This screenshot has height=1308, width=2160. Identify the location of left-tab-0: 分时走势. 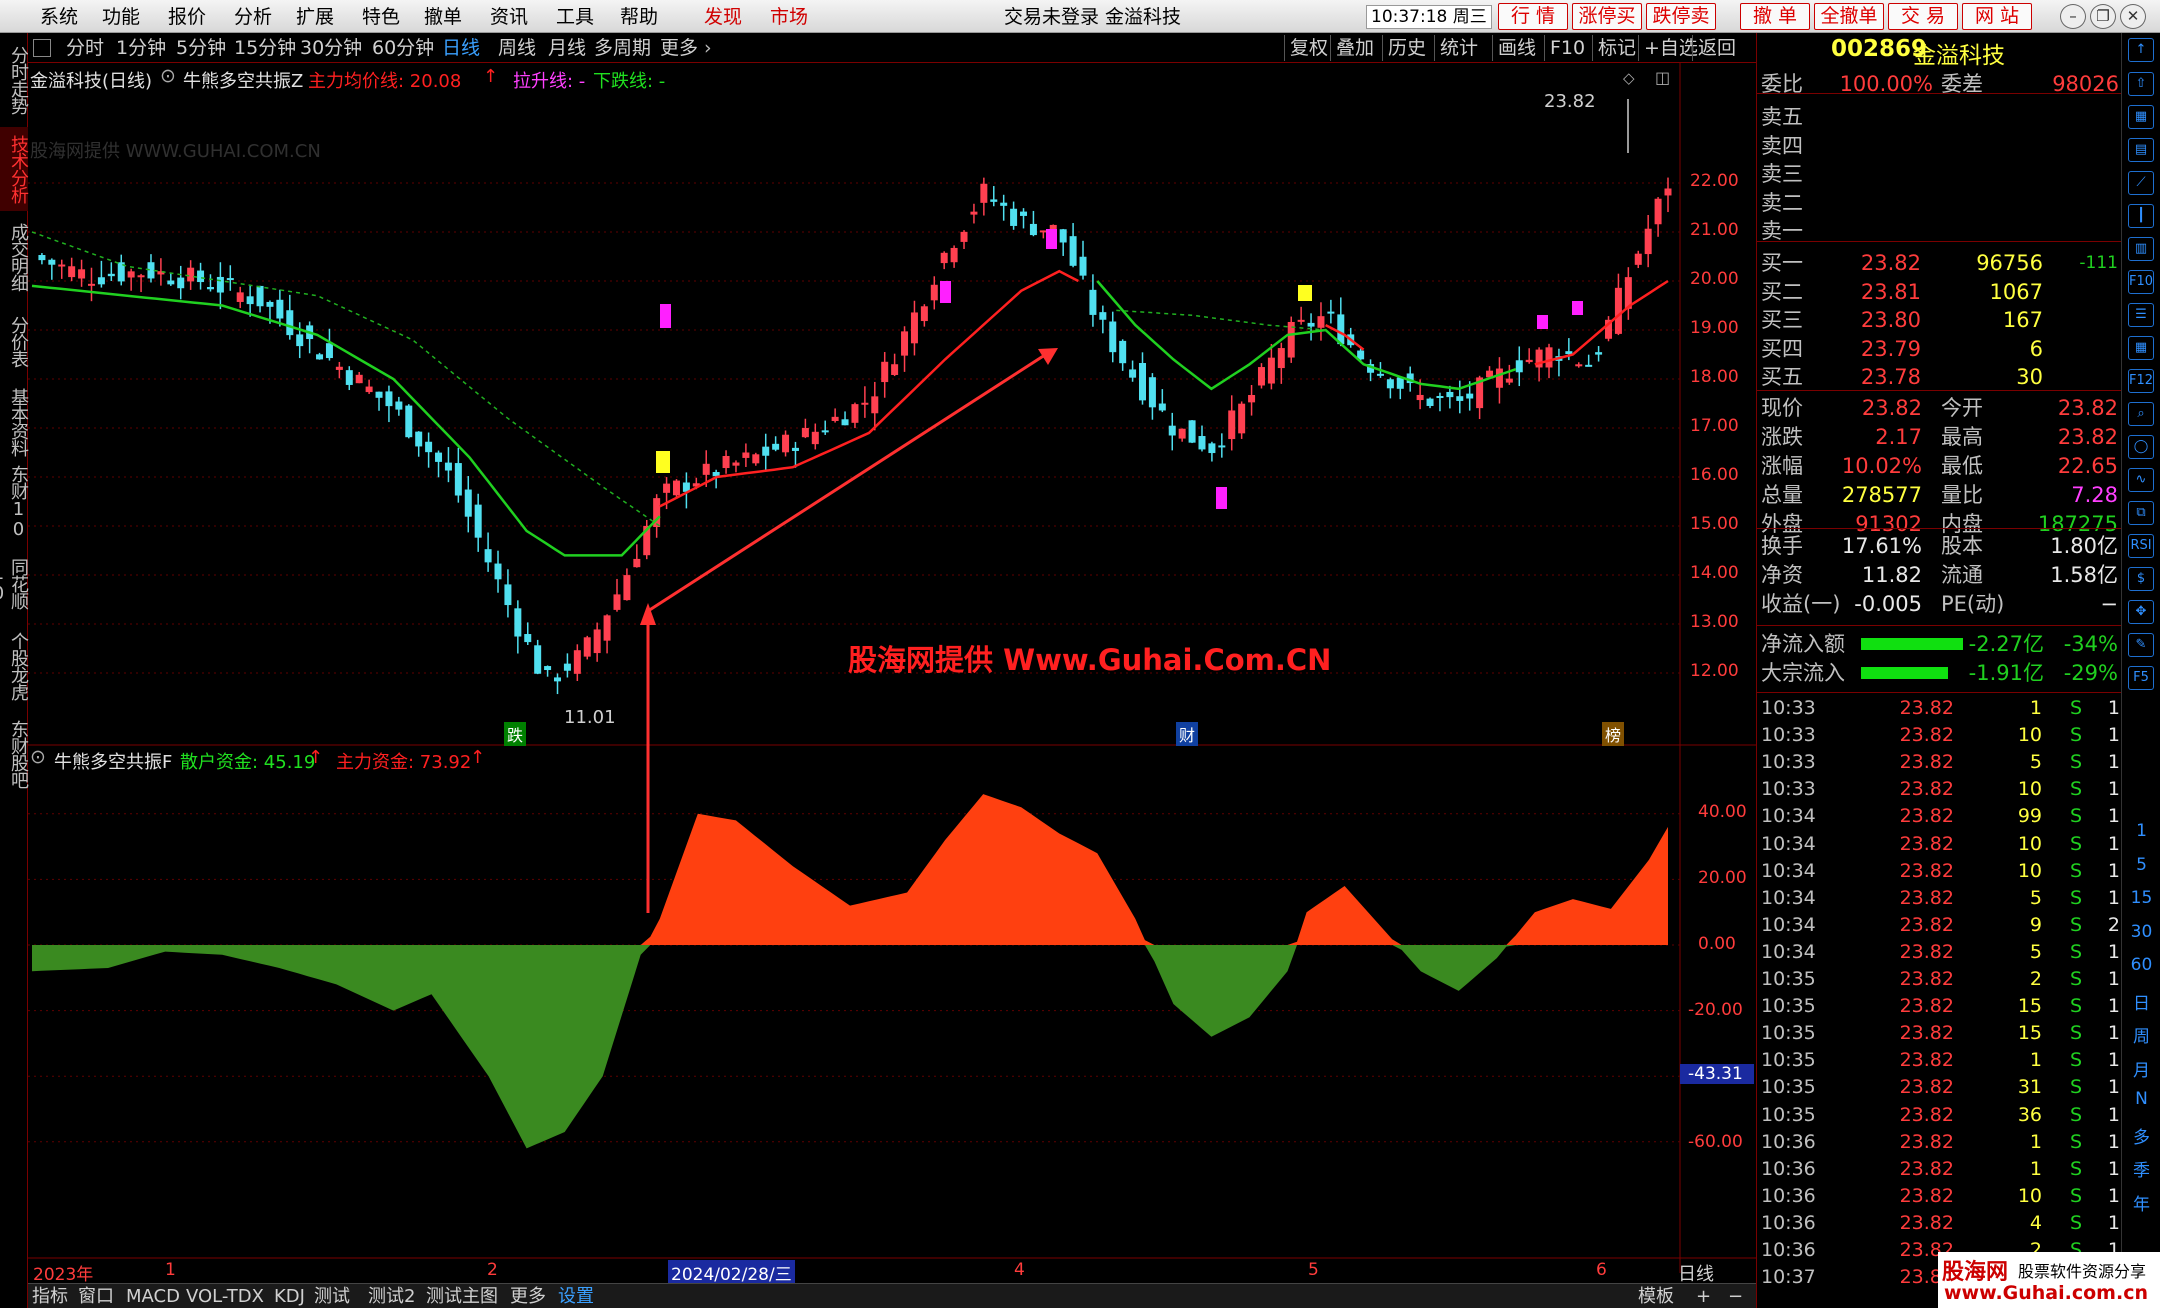
(14, 80).